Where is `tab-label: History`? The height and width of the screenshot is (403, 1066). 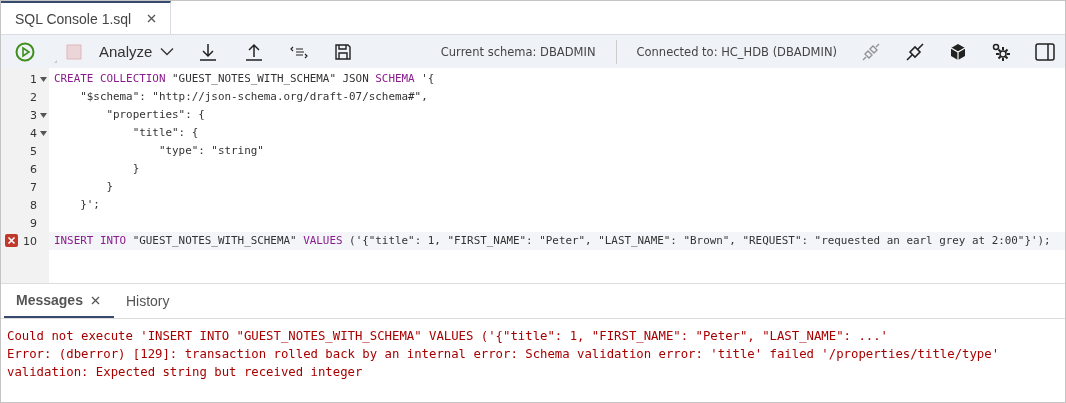 tab-label: History is located at coordinates (147, 301).